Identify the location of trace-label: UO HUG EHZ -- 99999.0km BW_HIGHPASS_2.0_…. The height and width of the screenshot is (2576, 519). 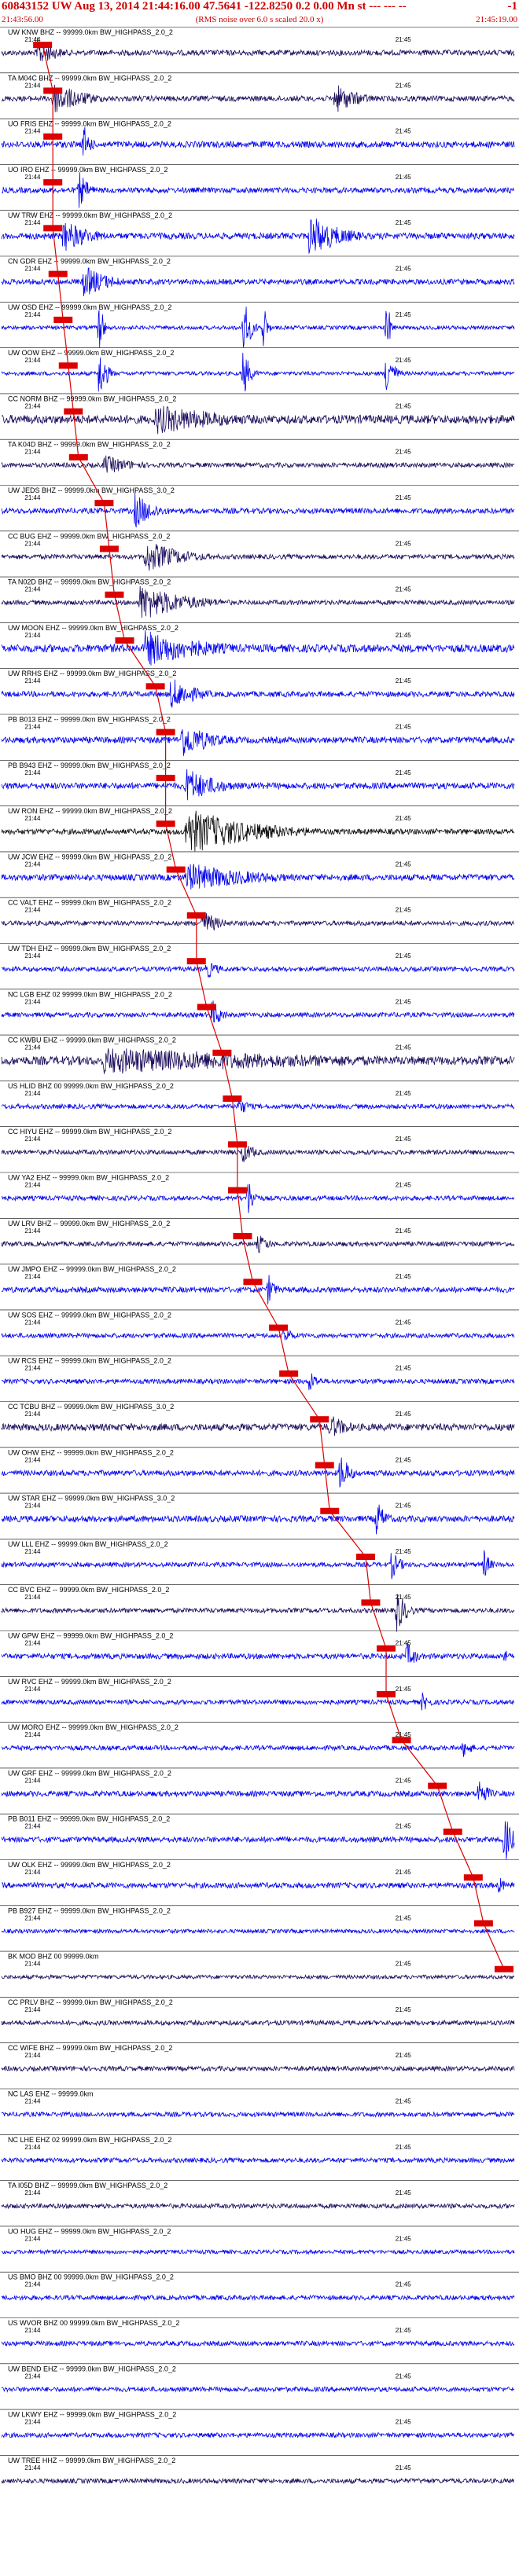
(89, 2231).